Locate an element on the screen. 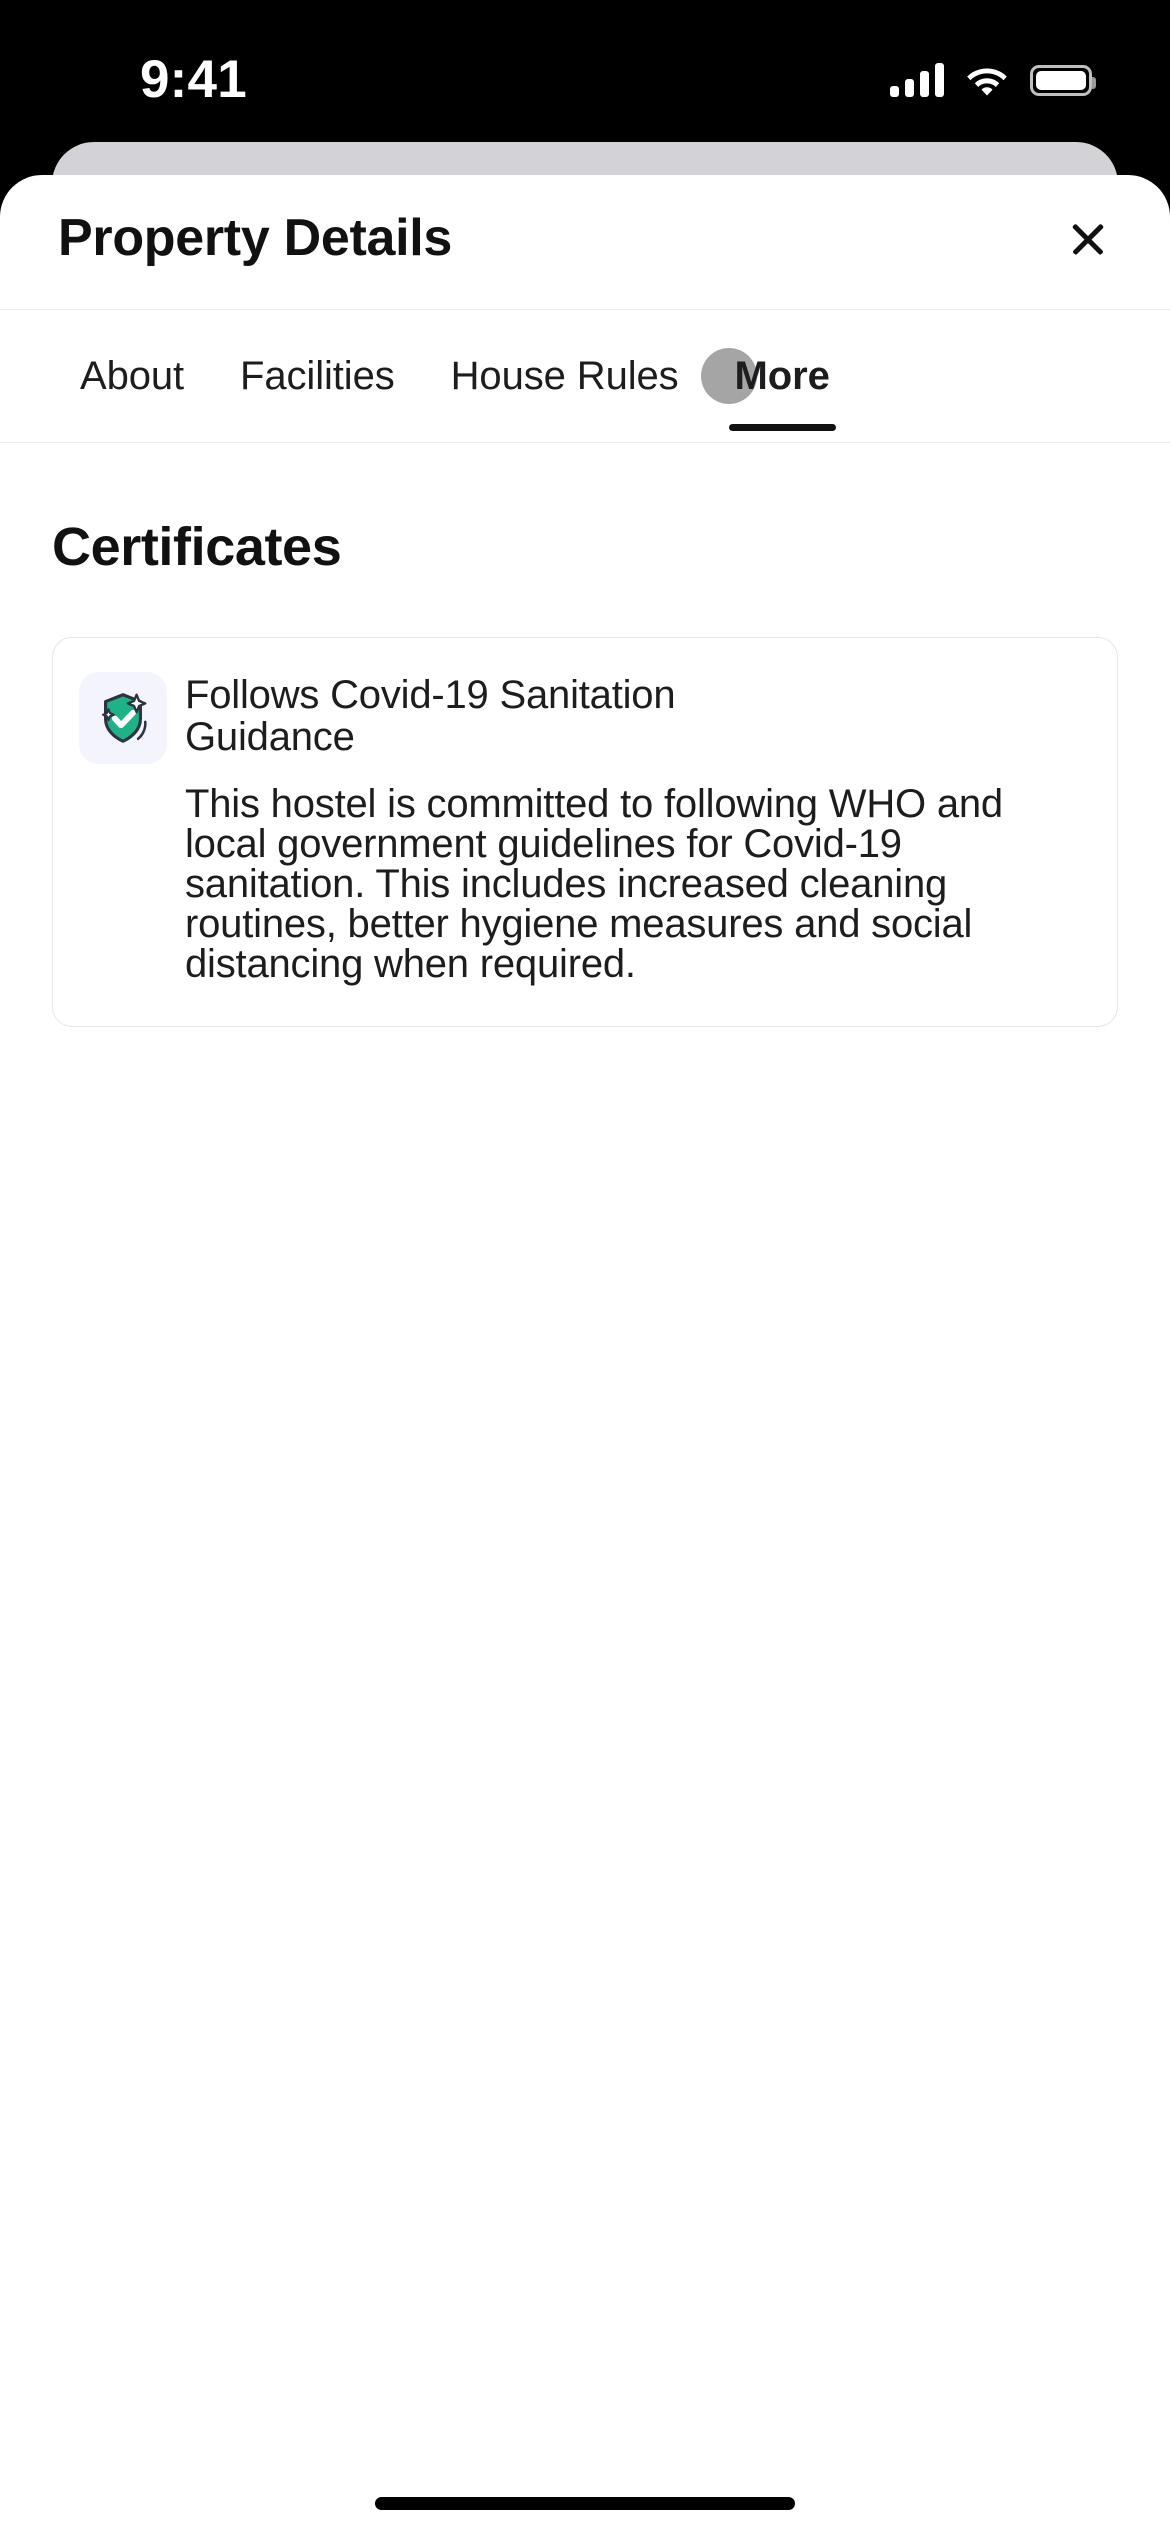 The width and height of the screenshot is (1170, 2532). tab-about-label: About is located at coordinates (132, 376).